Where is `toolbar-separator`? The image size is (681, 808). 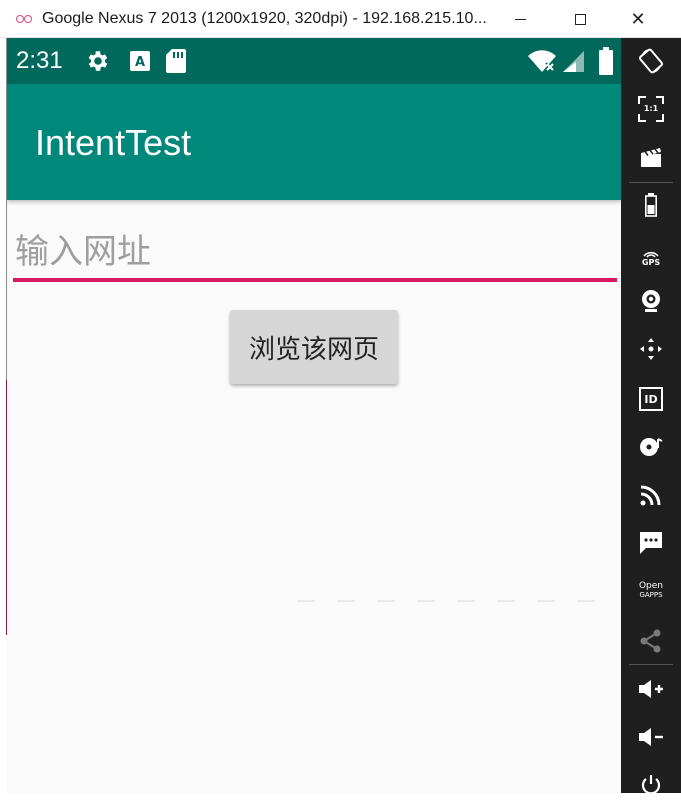
toolbar-separator is located at coordinates (651, 664).